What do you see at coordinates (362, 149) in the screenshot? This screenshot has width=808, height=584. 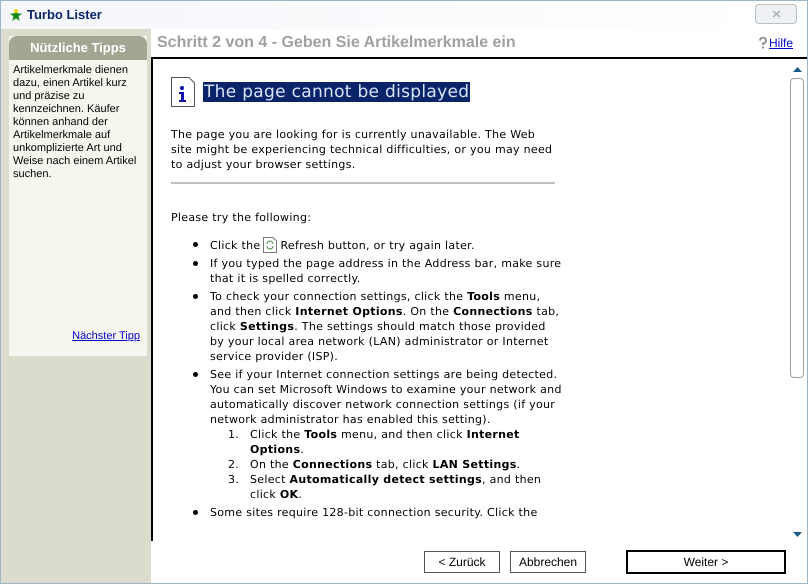 I see `intro-text: The page you are looking for is currently unavailable. The Web site might be experiencing technical difficulties, or you may need to adjust your browser settings.` at bounding box center [362, 149].